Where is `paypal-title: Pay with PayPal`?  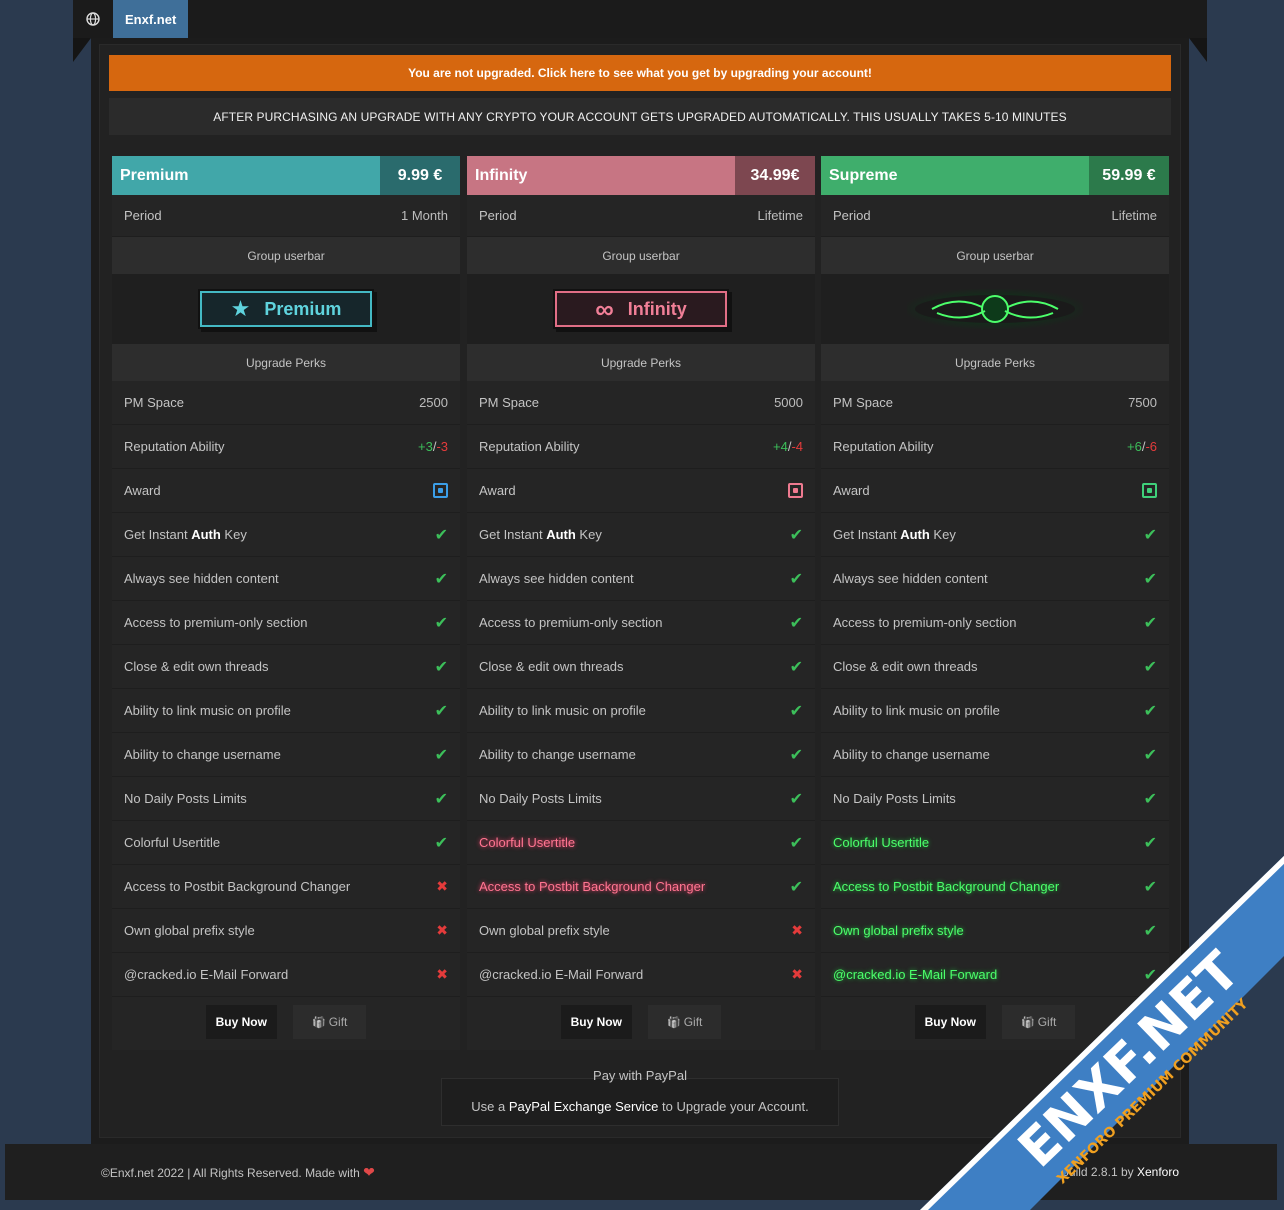 paypal-title: Pay with PayPal is located at coordinates (640, 1075).